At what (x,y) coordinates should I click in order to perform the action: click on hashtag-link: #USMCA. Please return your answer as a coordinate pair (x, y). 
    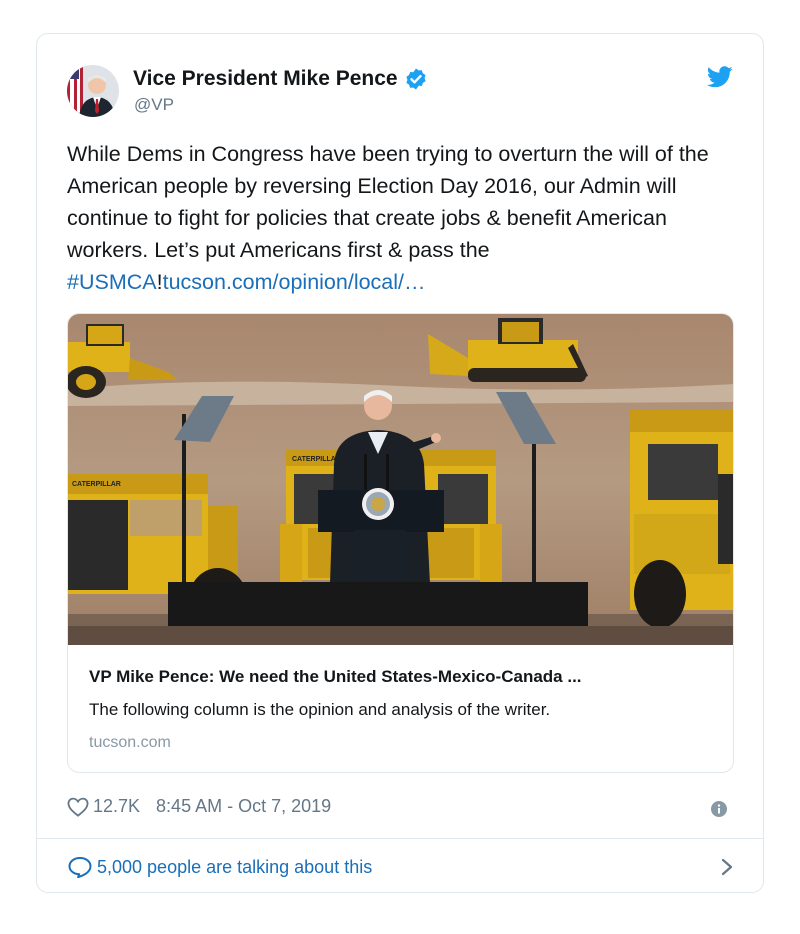
    Looking at the image, I should click on (112, 282).